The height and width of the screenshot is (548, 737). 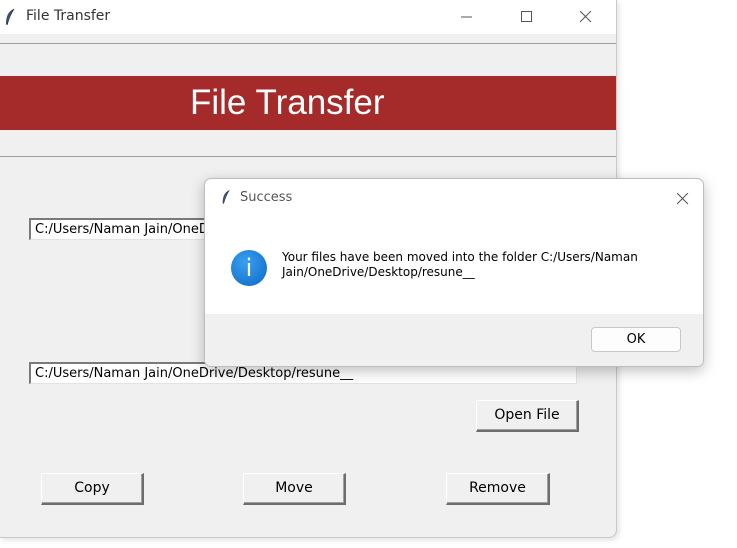 I want to click on source-path-input: C:/Users/Naman Jain/OneDrive/Desktop, so click(x=129, y=229).